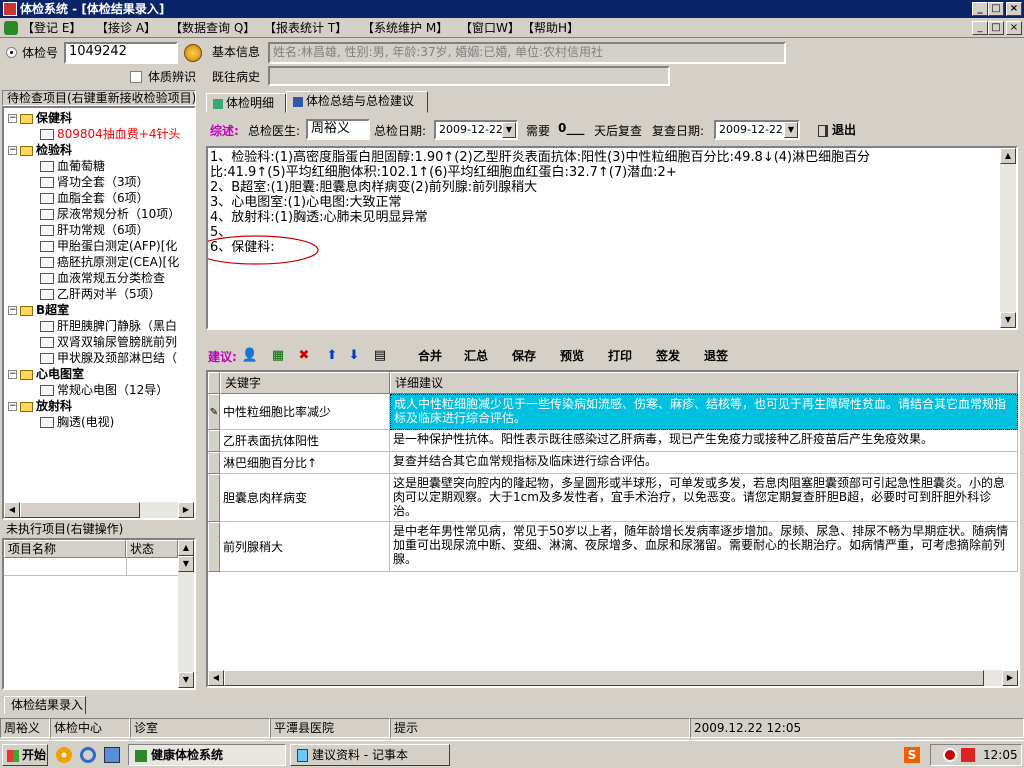 The width and height of the screenshot is (1024, 768). I want to click on tree-folder: − B超室, so click(38, 310).